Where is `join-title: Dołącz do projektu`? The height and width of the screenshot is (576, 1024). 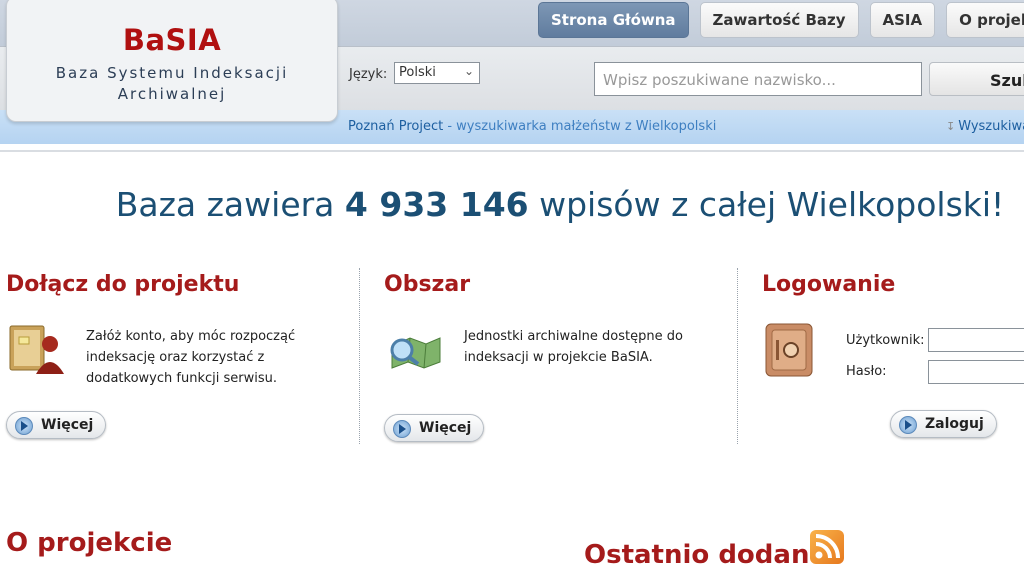 join-title: Dołącz do projektu is located at coordinates (123, 284).